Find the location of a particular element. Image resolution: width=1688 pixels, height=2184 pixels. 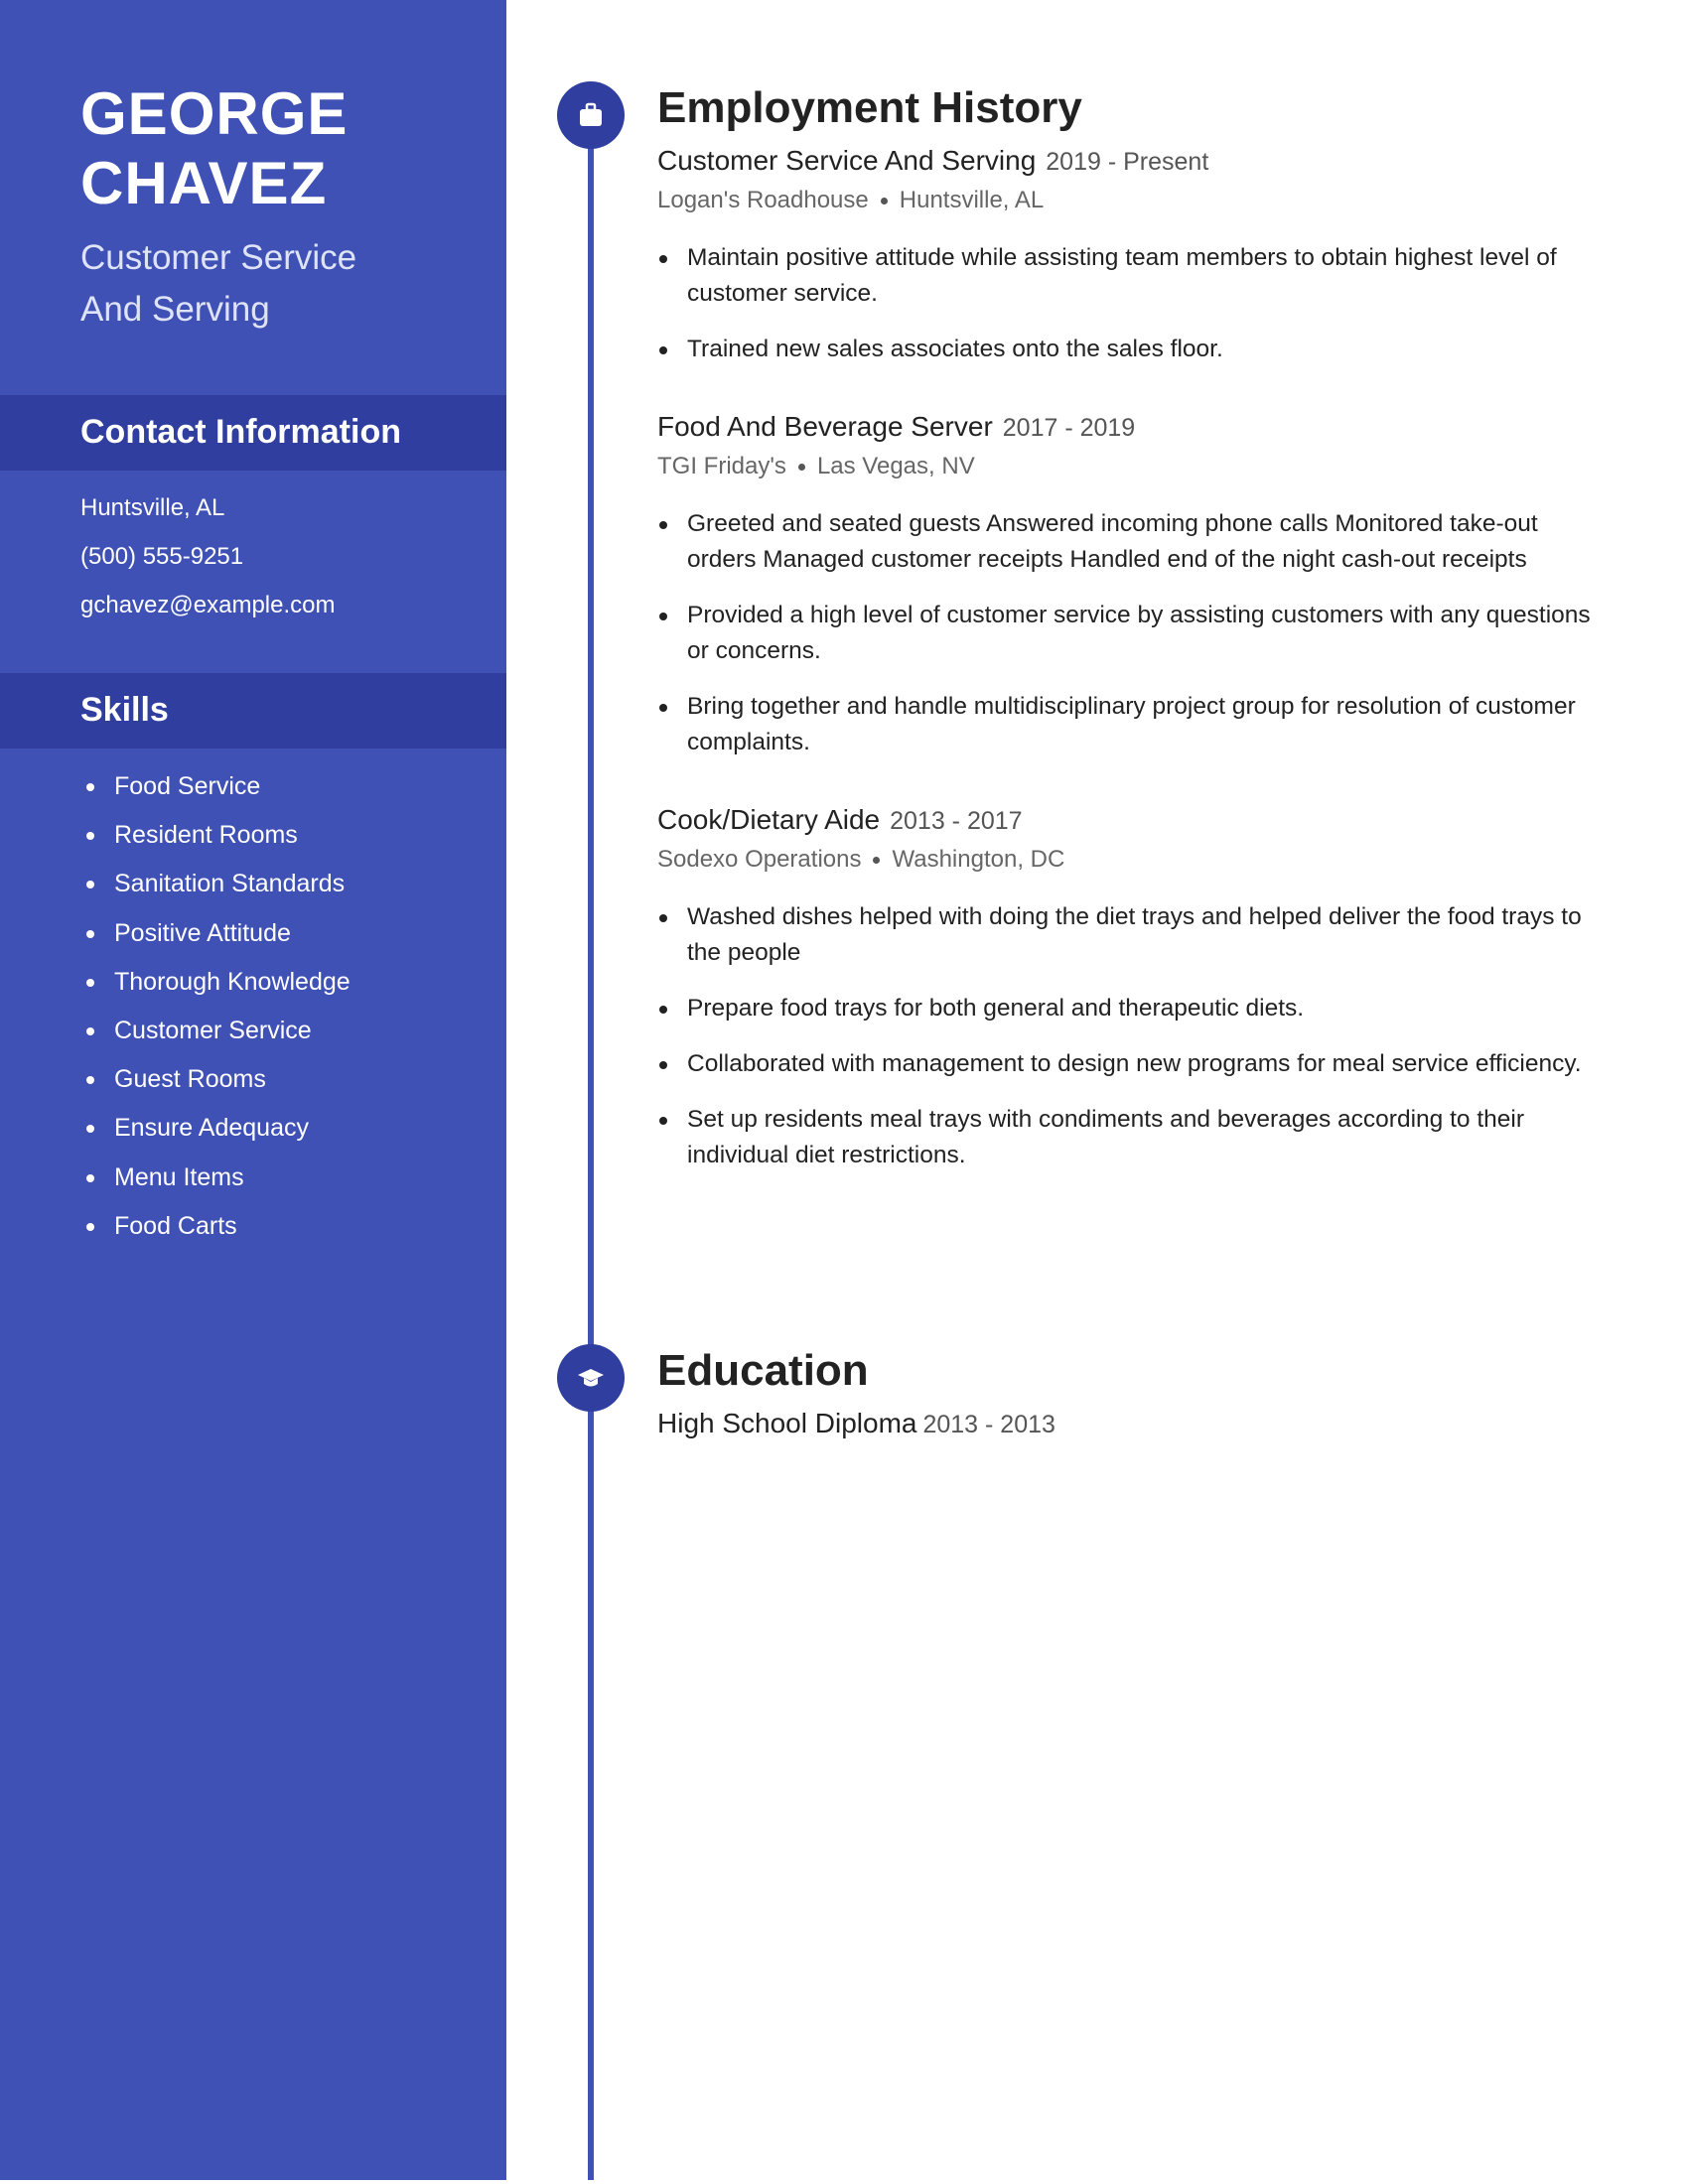

job-title-line: Customer Service is located at coordinates (218, 257).